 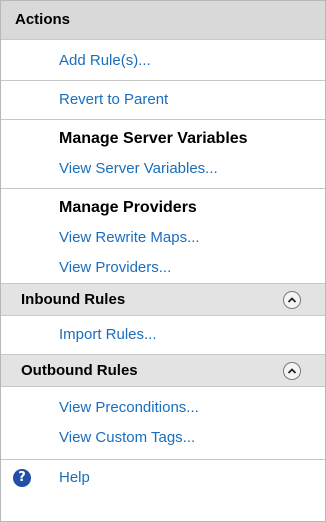 What do you see at coordinates (163, 100) in the screenshot?
I see `revert-to-parent-link: Revert to Parent` at bounding box center [163, 100].